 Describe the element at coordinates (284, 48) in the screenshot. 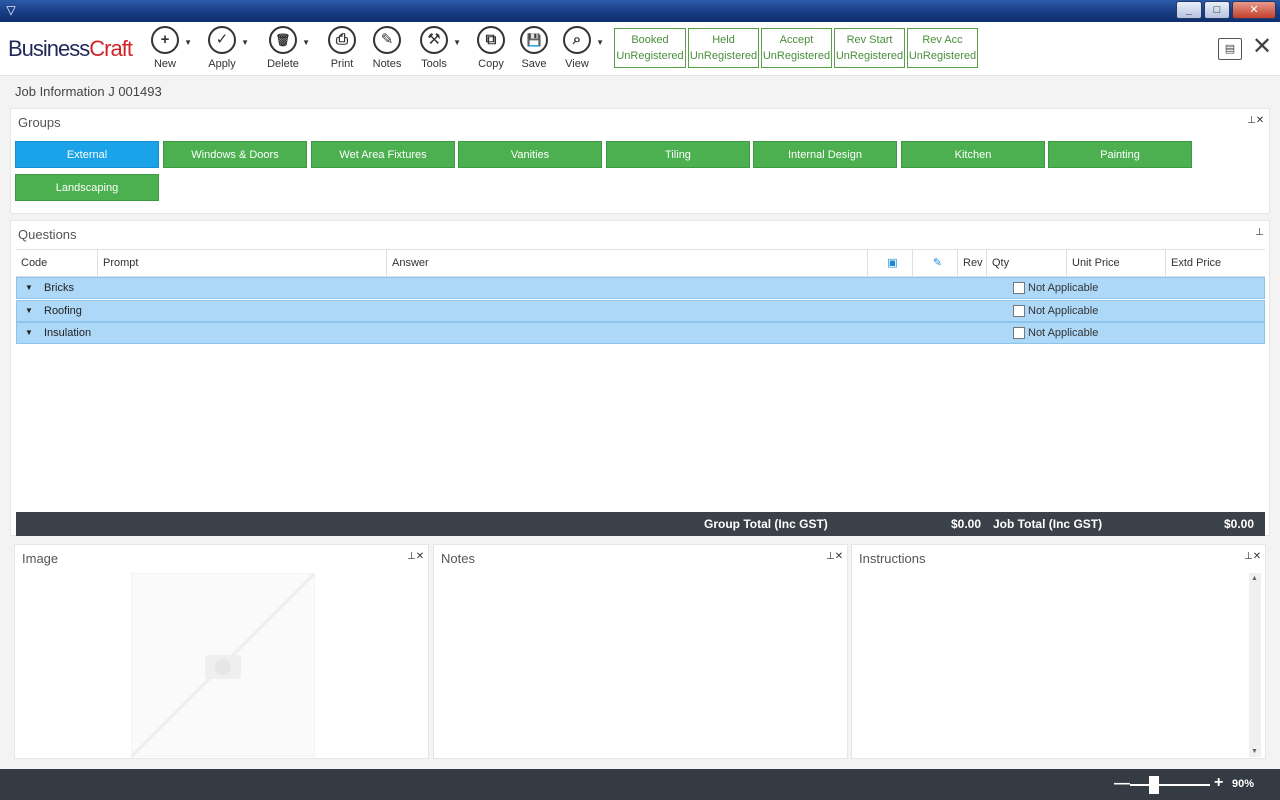

I see `delete-button: 🗑 Delete ▼` at that location.